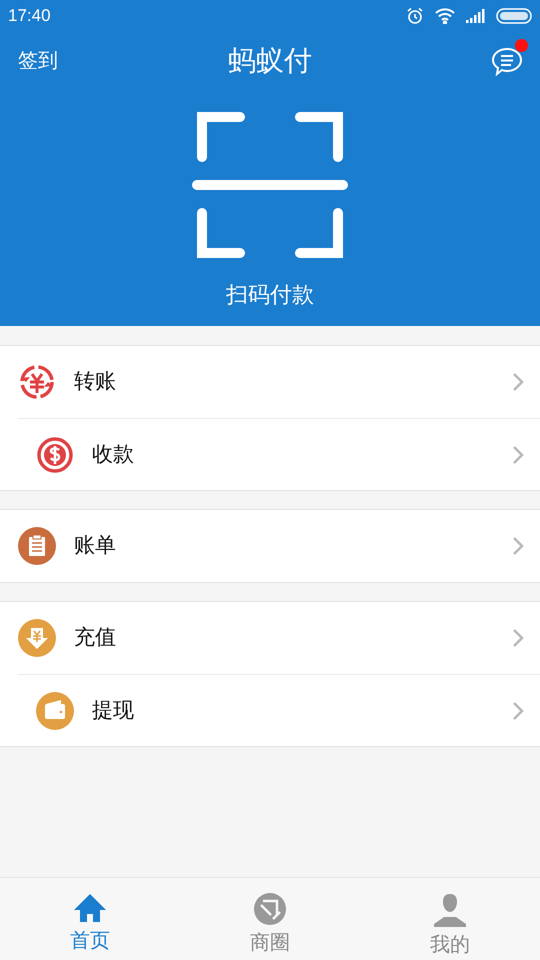  Describe the element at coordinates (55, 711) in the screenshot. I see `withdraw-icon` at that location.